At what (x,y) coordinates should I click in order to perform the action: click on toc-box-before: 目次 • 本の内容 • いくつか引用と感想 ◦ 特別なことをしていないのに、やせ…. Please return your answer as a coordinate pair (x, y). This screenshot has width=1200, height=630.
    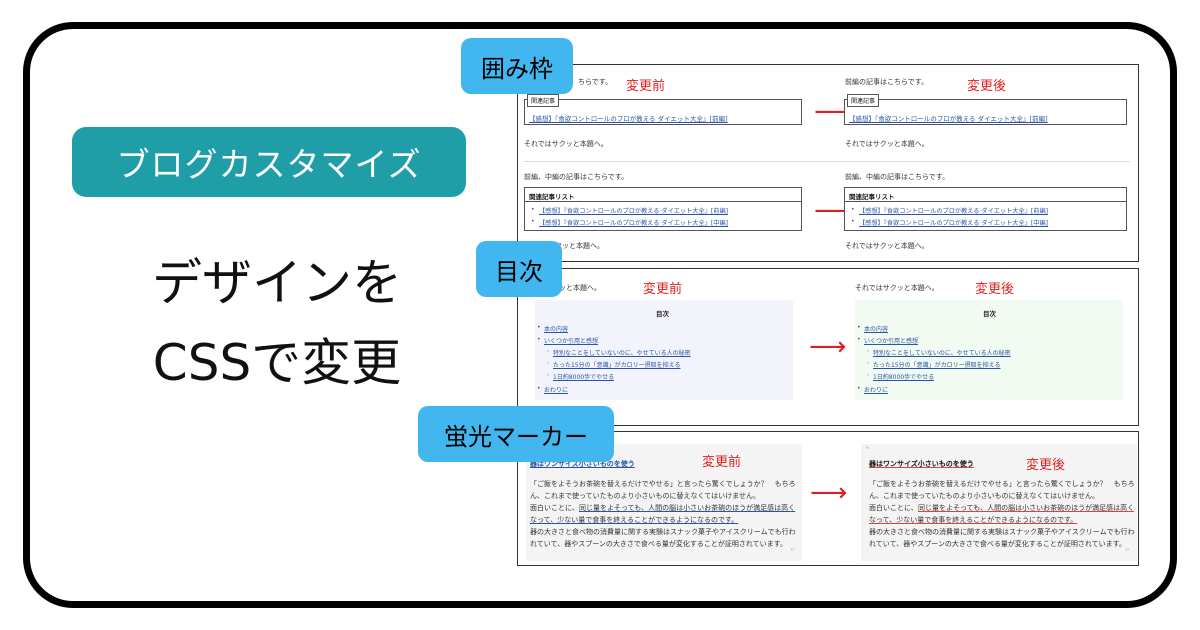
    Looking at the image, I should click on (664, 350).